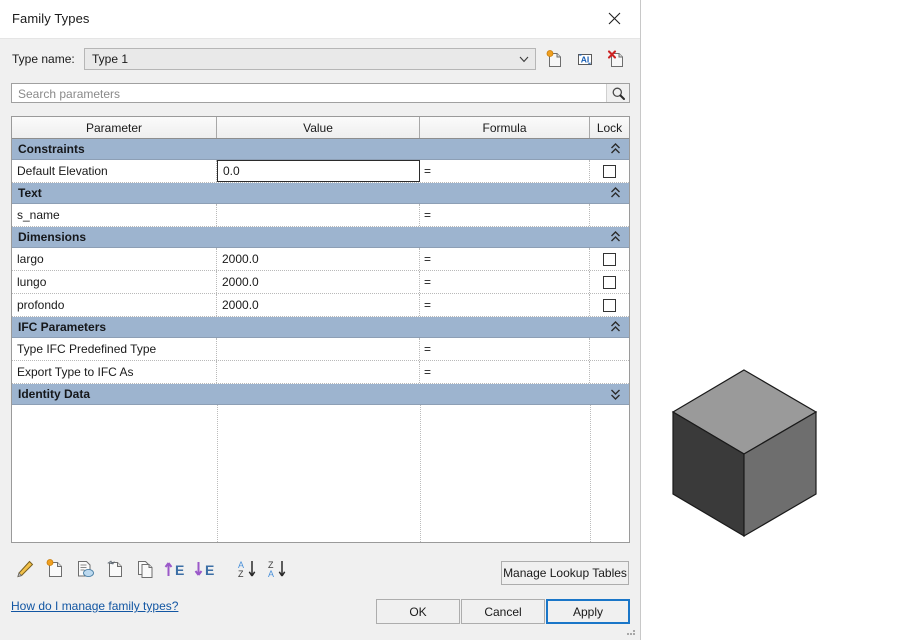  I want to click on parameter-value-cell: 0.0, so click(318, 171).